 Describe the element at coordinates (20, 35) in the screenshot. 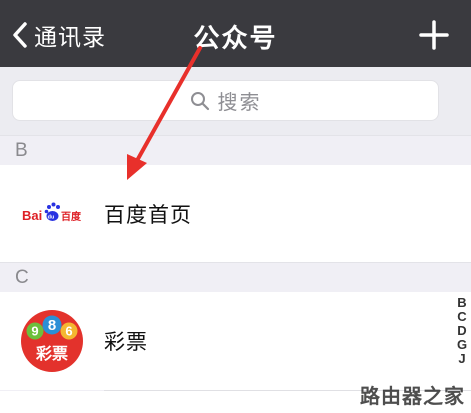

I see `chevron-left-icon` at that location.